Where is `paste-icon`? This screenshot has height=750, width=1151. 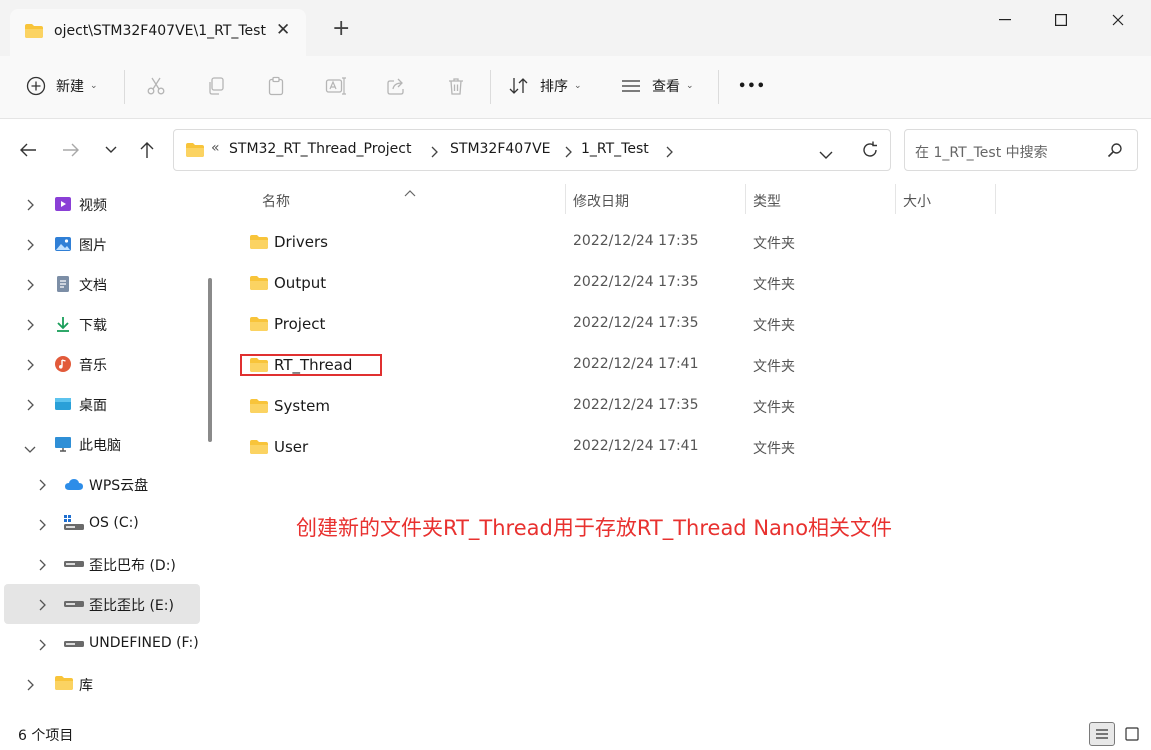
paste-icon is located at coordinates (276, 86).